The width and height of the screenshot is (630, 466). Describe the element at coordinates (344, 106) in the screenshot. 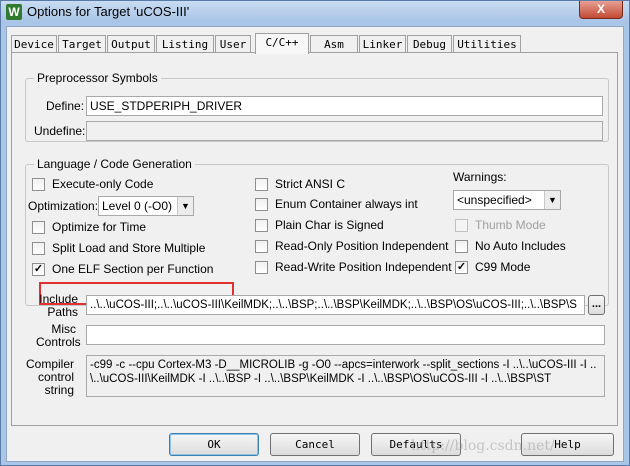

I see `define-input: USE_STDPERIPH_DRIVER` at that location.